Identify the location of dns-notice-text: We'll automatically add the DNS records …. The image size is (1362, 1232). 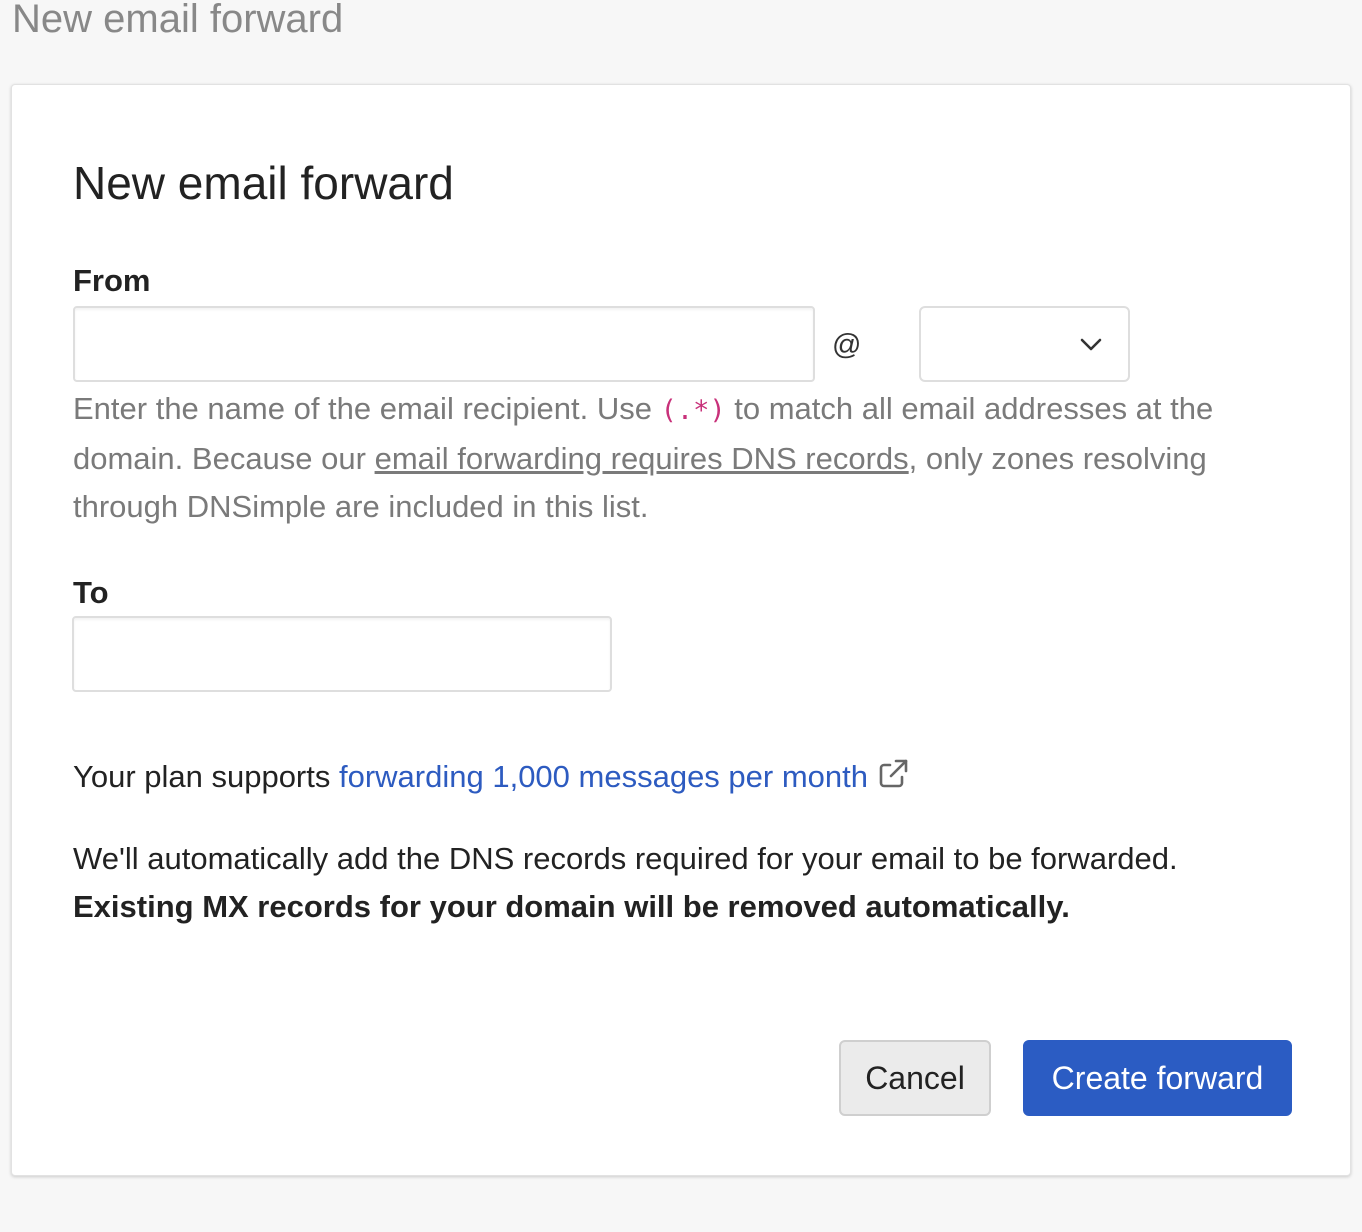
(625, 858).